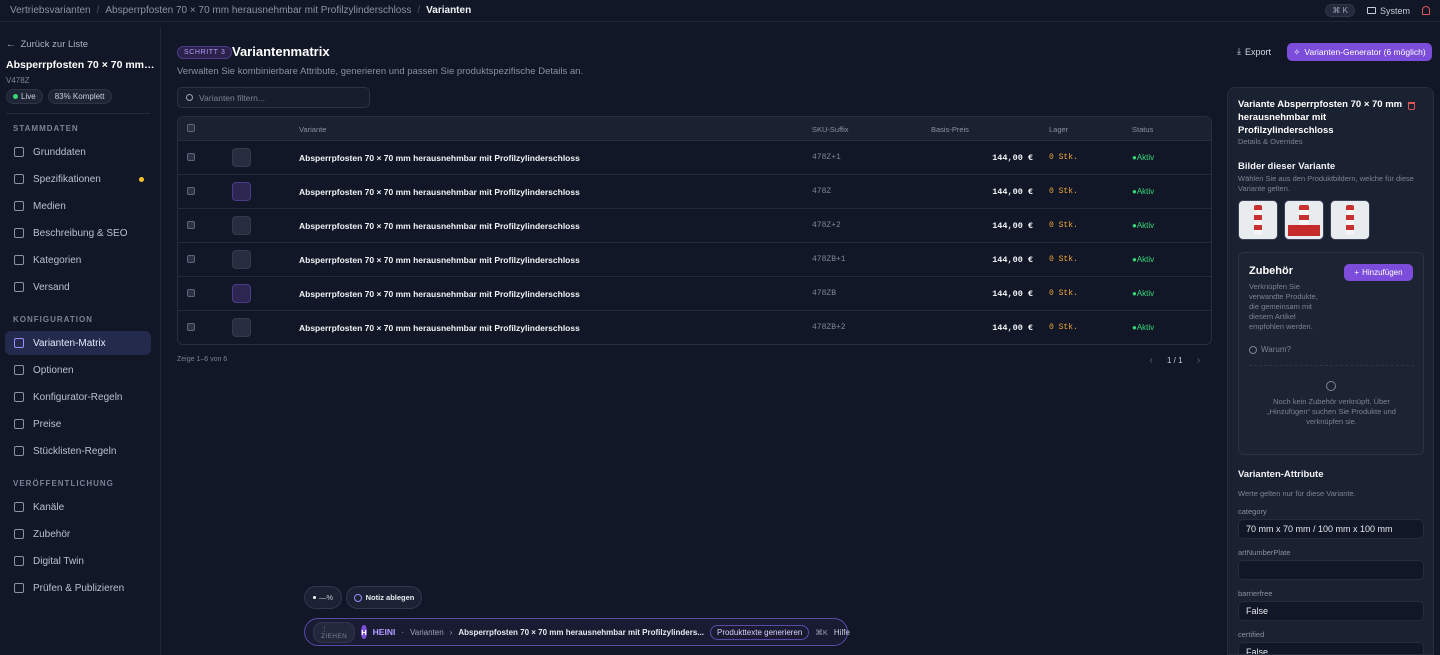 The image size is (1440, 655). What do you see at coordinates (1199, 360) in the screenshot?
I see `chevron-right-icon: ›` at bounding box center [1199, 360].